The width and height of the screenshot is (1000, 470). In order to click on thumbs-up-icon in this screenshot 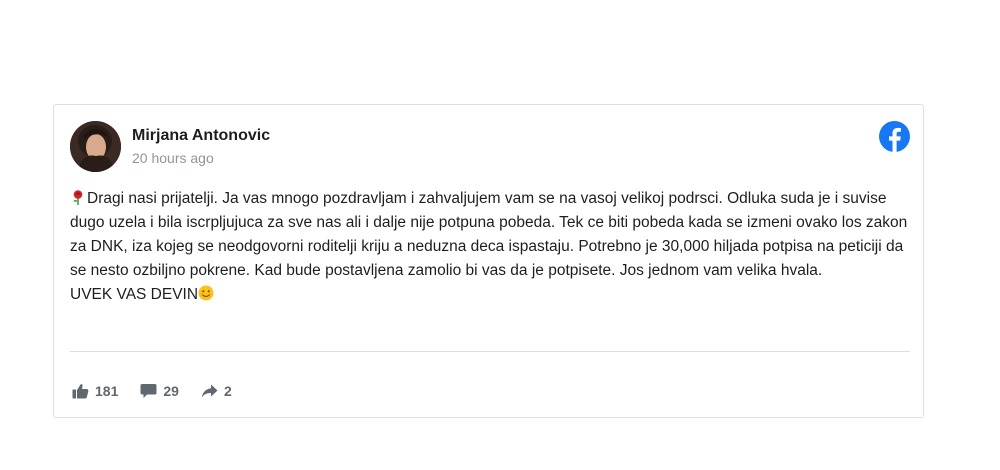, I will do `click(80, 391)`.